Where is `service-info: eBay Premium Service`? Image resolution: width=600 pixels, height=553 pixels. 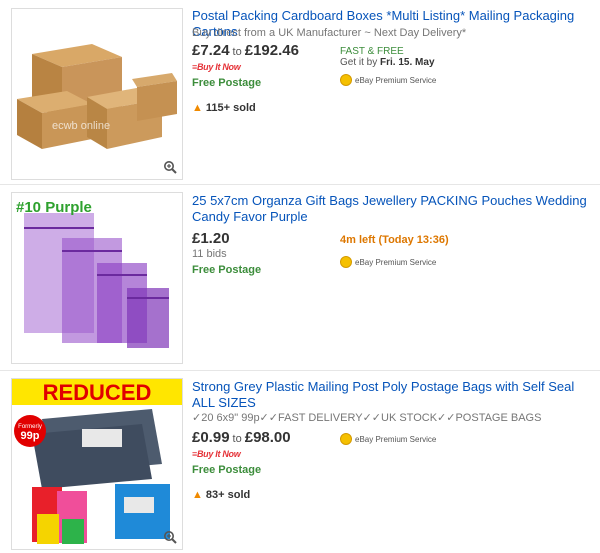 service-info: eBay Premium Service is located at coordinates (388, 439).